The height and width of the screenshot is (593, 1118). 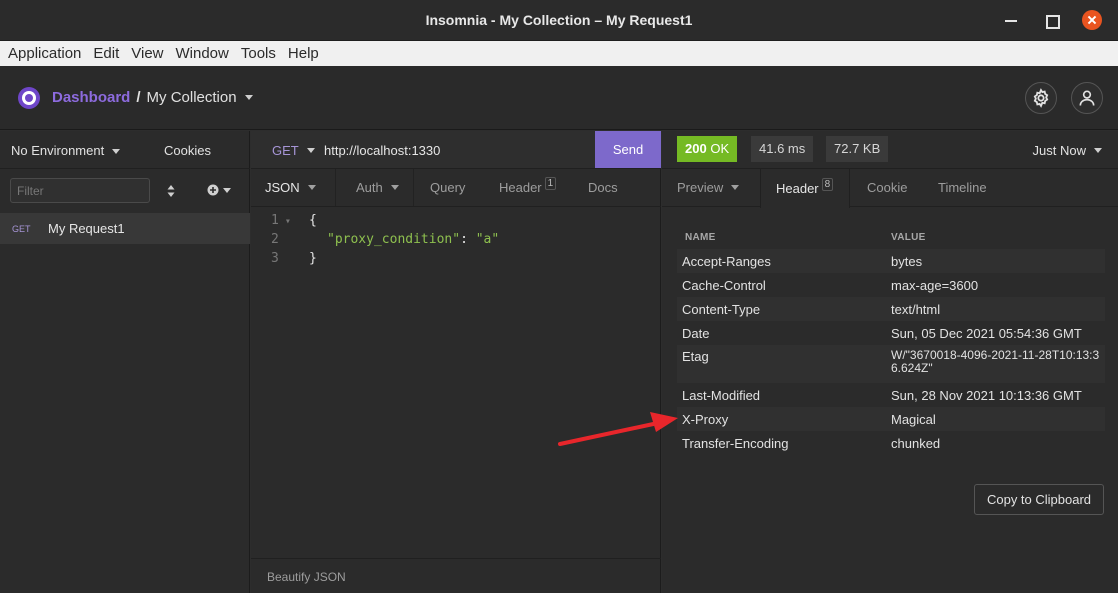 I want to click on tab-header: Header 1, so click(x=530, y=187).